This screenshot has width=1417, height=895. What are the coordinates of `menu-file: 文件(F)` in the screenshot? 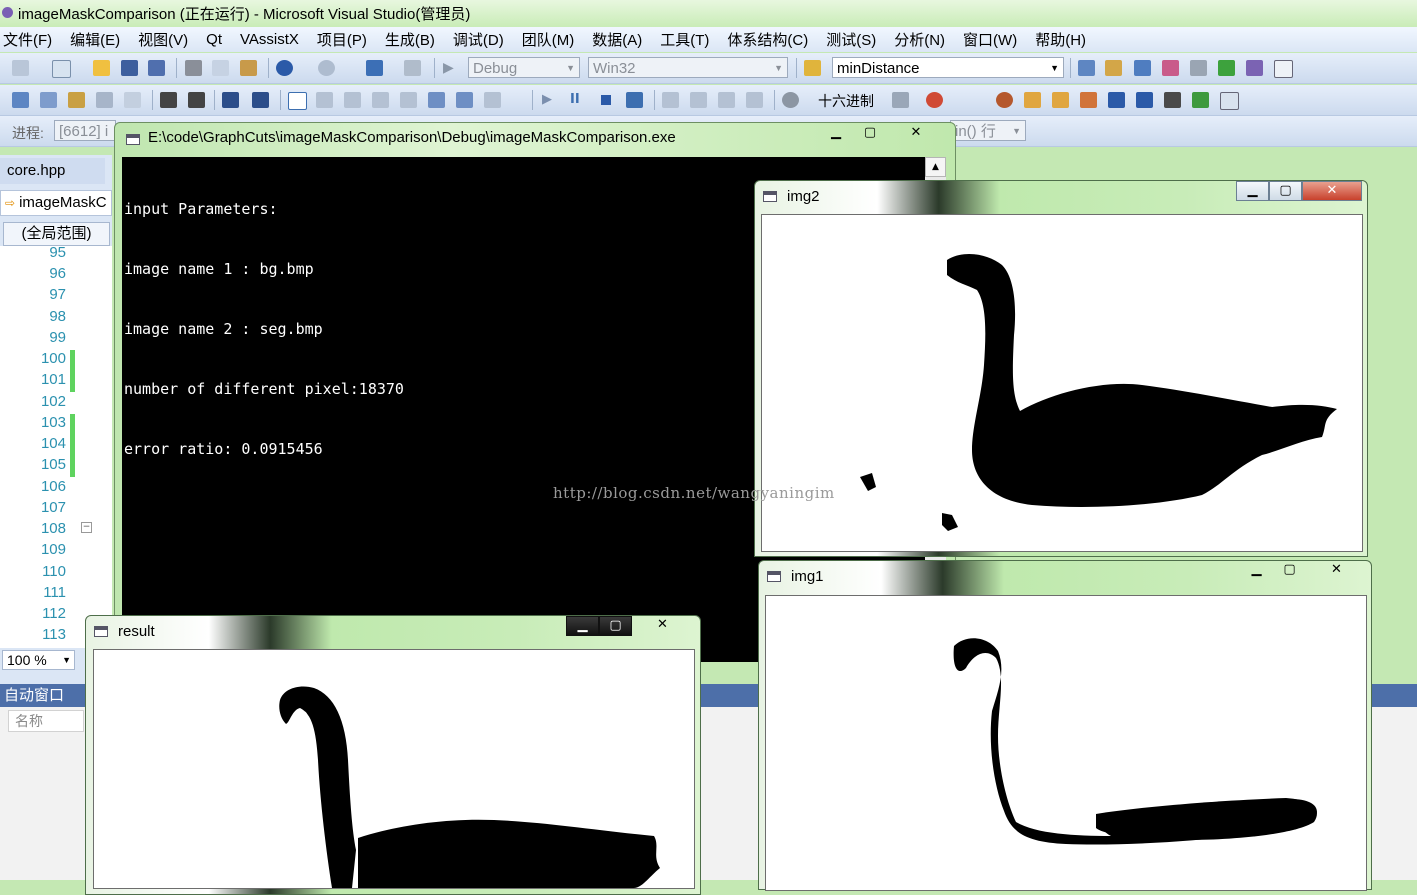 It's located at (27, 39).